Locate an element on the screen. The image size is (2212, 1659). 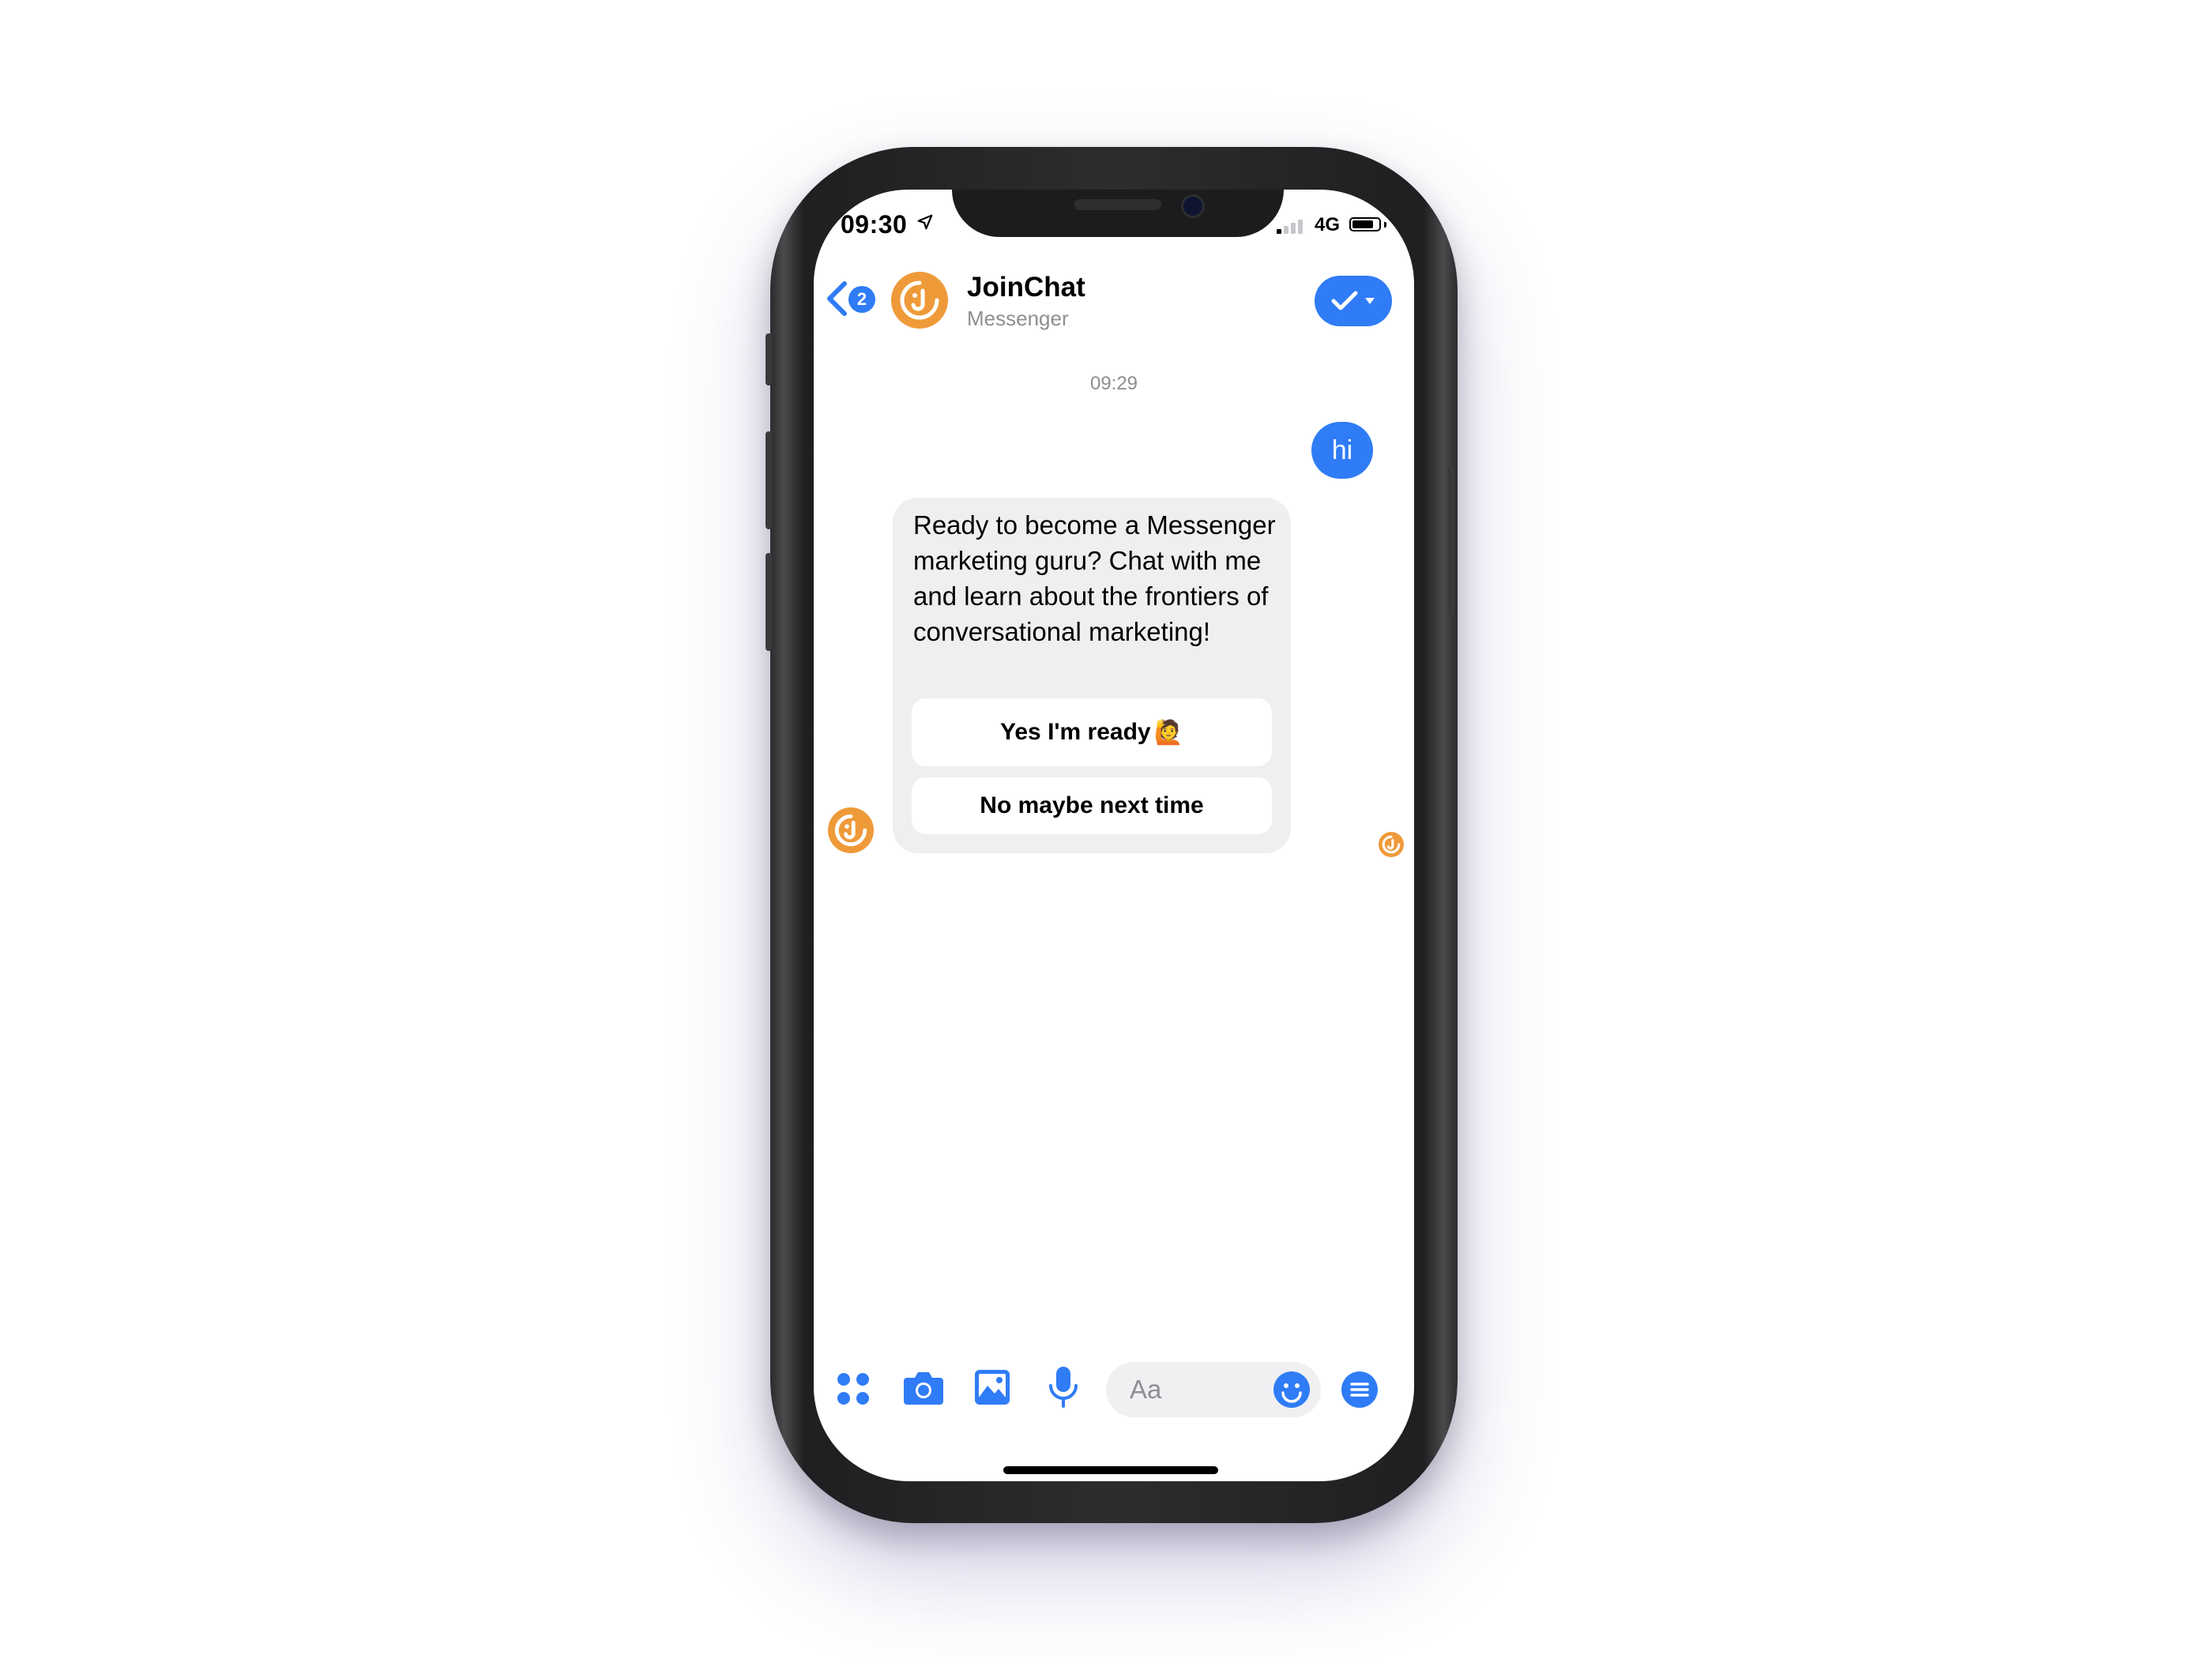
gallery-icon is located at coordinates (992, 1387).